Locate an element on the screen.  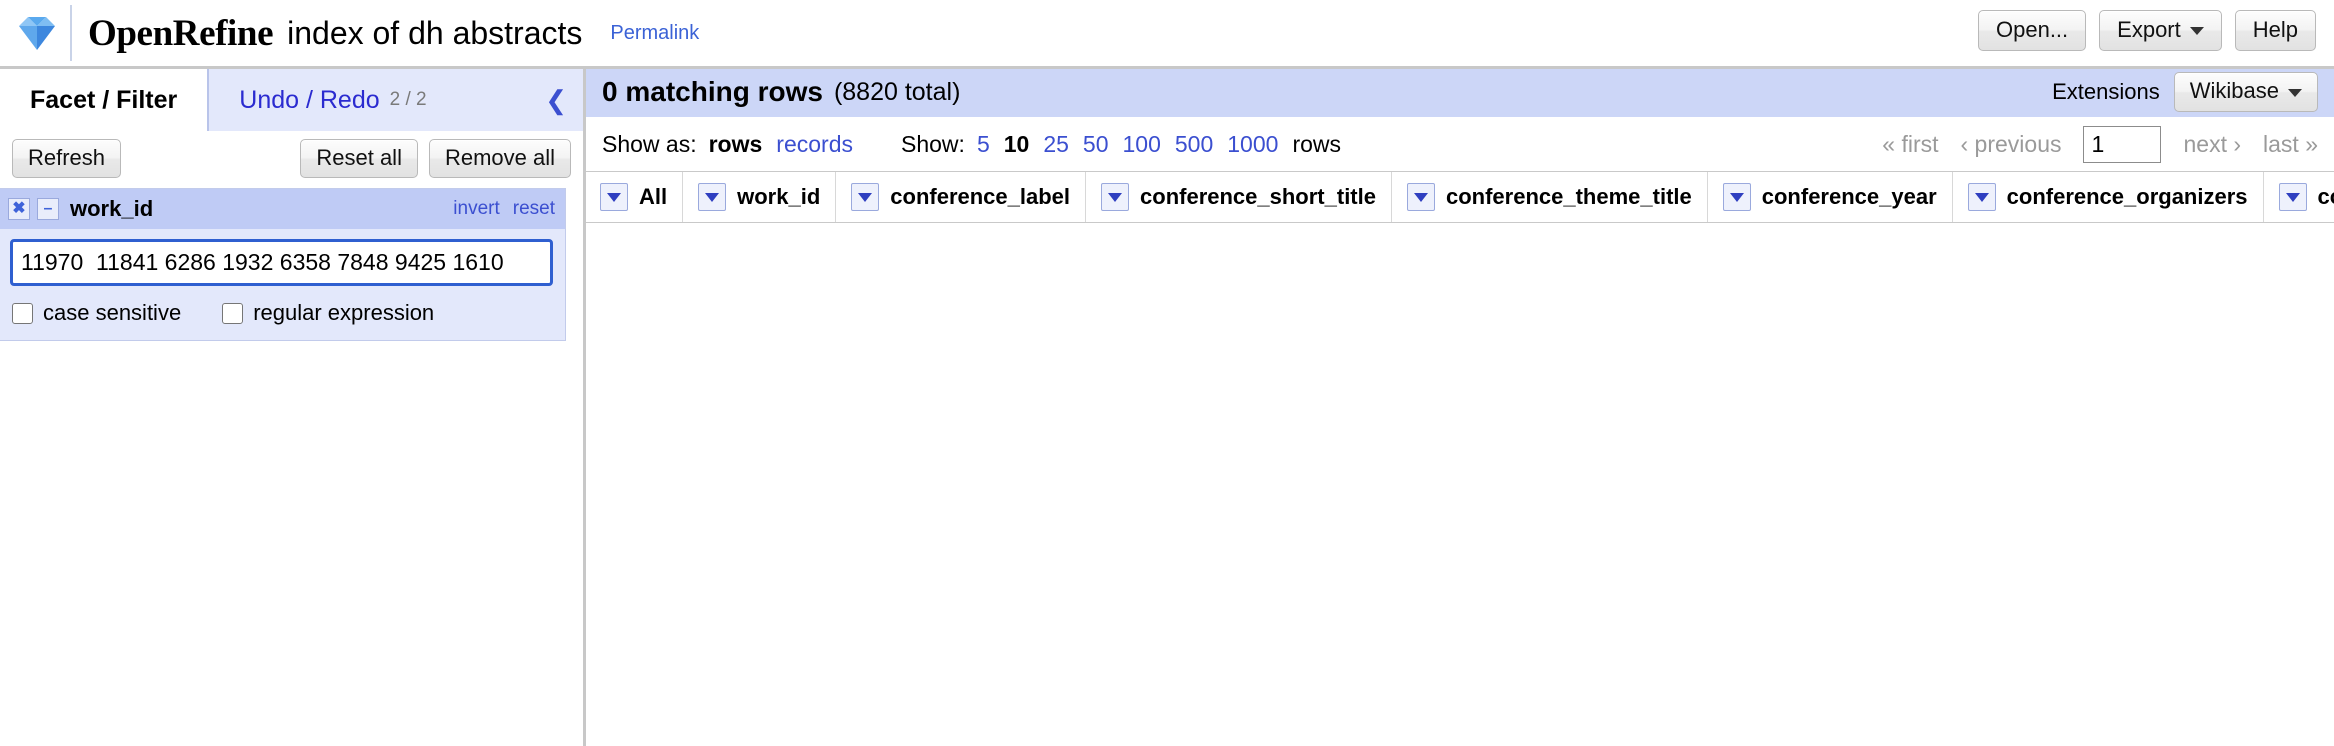
reset-all-button-label: Reset all is located at coordinates (359, 157).